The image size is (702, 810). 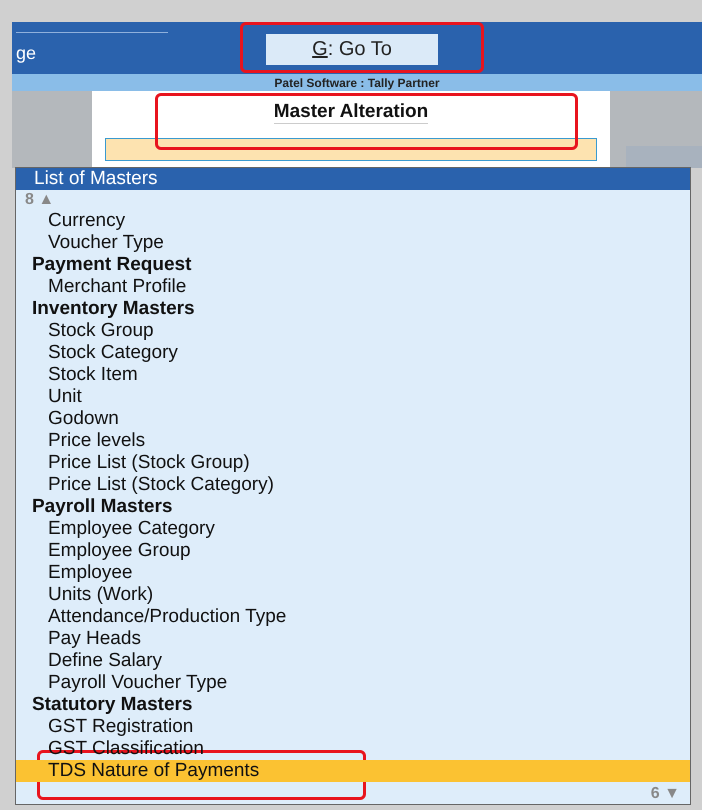 I want to click on list-item: Price List (Stock Group), so click(x=353, y=463).